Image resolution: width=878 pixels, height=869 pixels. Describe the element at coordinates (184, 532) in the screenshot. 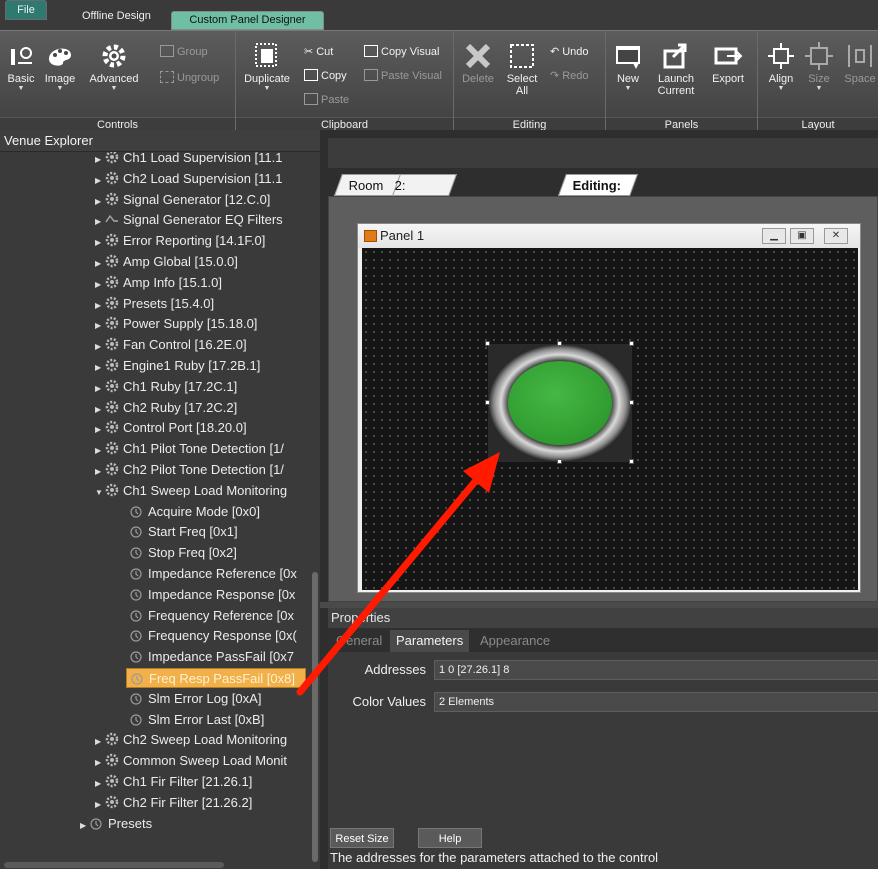

I see `tree-item: Start Freq [0x1]` at that location.